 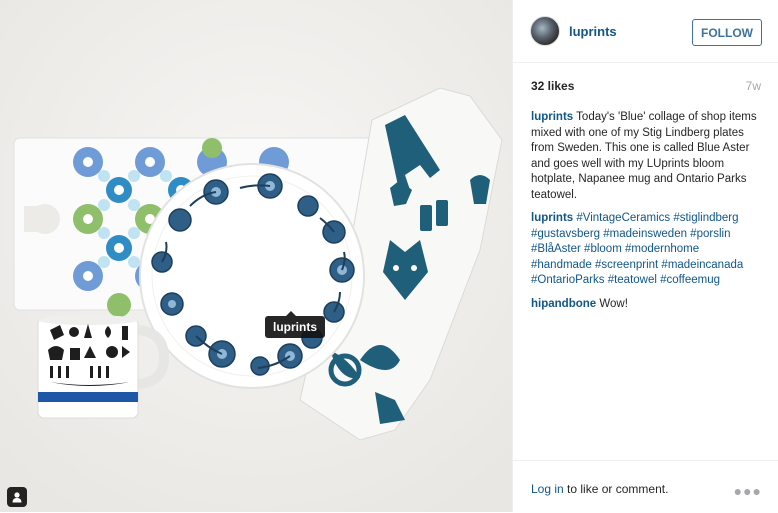 I want to click on avatar, so click(x=545, y=31).